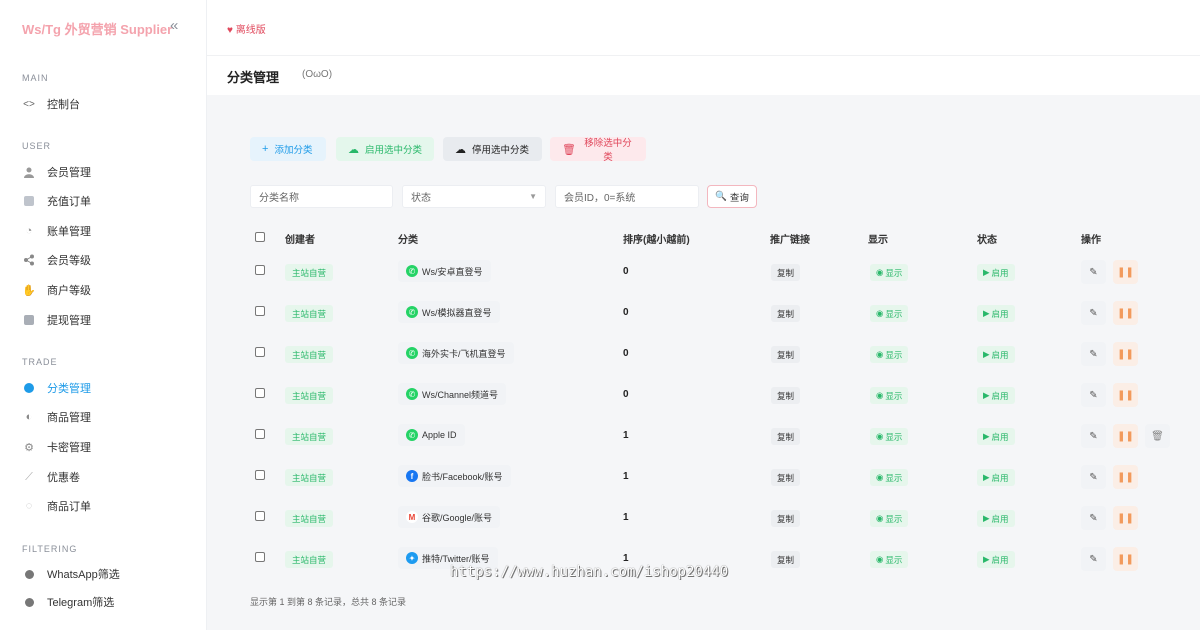 The height and width of the screenshot is (630, 1200). I want to click on sidebar-item-member-levels: 会员等级, so click(56, 260).